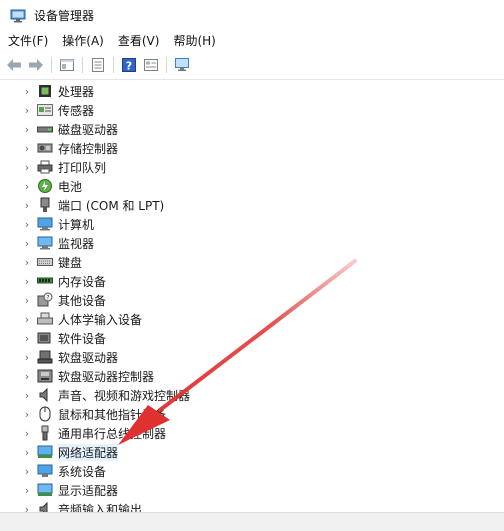  What do you see at coordinates (100, 319) in the screenshot?
I see `tree-item-label: 人体学输入设备` at bounding box center [100, 319].